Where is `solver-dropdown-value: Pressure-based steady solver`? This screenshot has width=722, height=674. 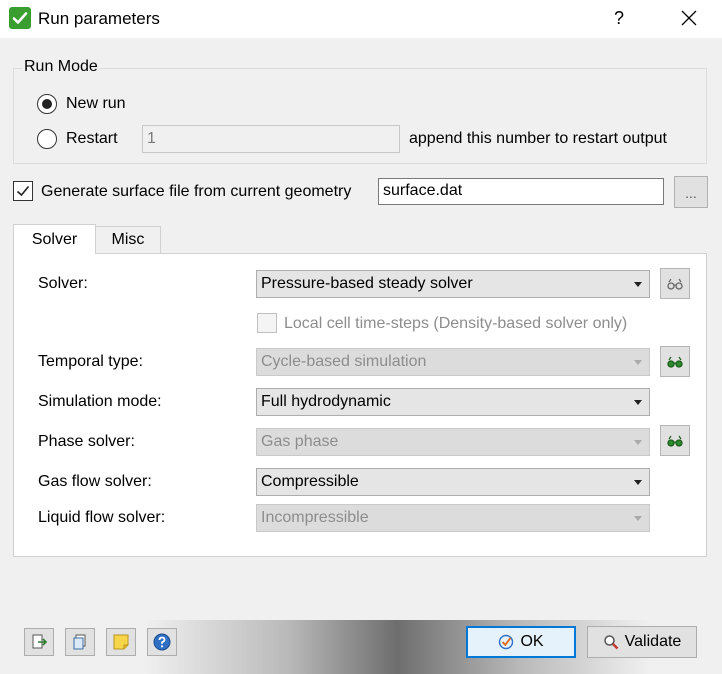 solver-dropdown-value: Pressure-based steady solver is located at coordinates (367, 283).